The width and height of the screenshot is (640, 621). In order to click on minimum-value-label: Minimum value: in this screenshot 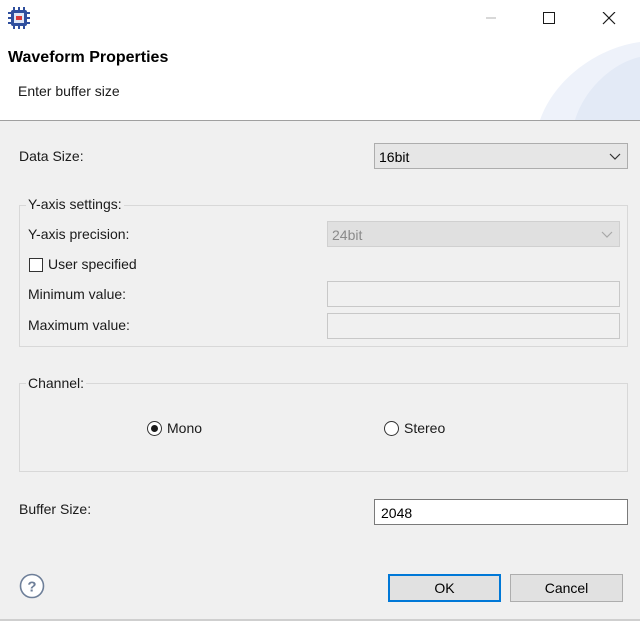, I will do `click(77, 294)`.